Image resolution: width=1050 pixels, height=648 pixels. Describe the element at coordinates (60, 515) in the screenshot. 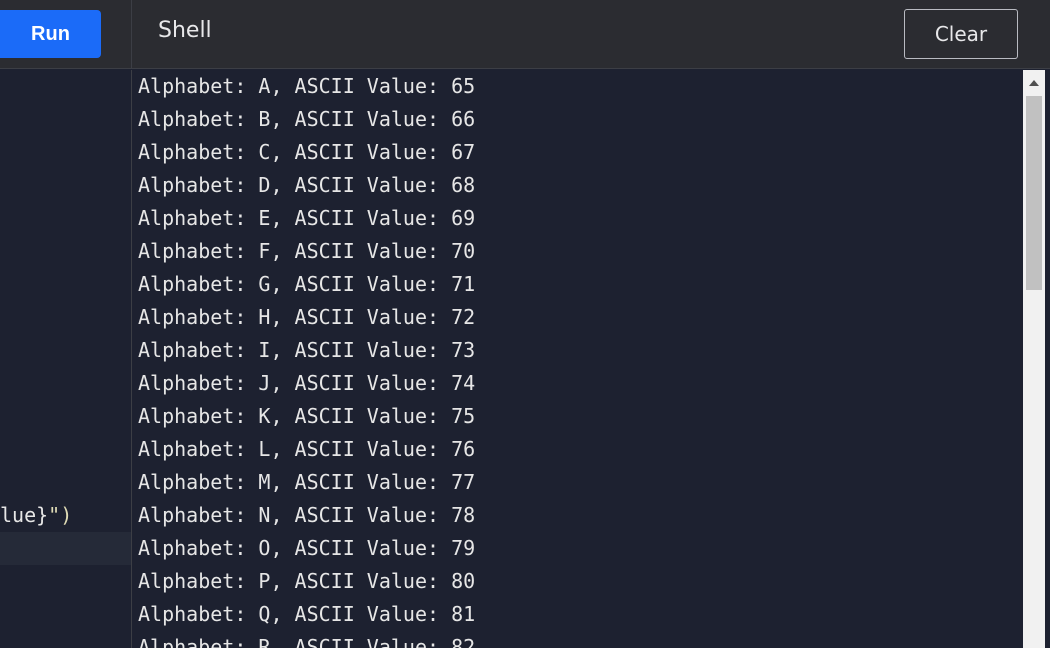

I see `code-string-end: ")` at that location.